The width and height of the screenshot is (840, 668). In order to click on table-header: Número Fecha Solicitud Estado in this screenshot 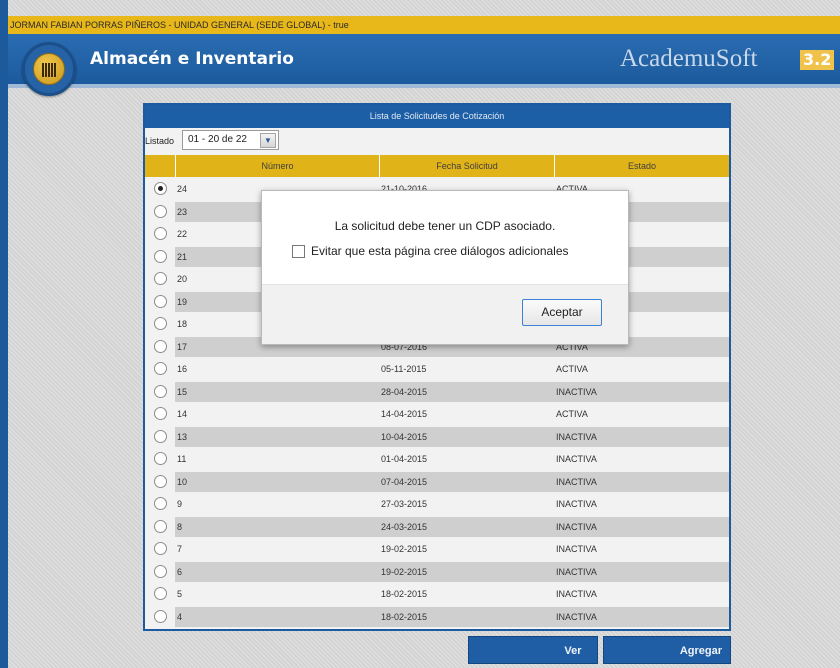, I will do `click(437, 166)`.